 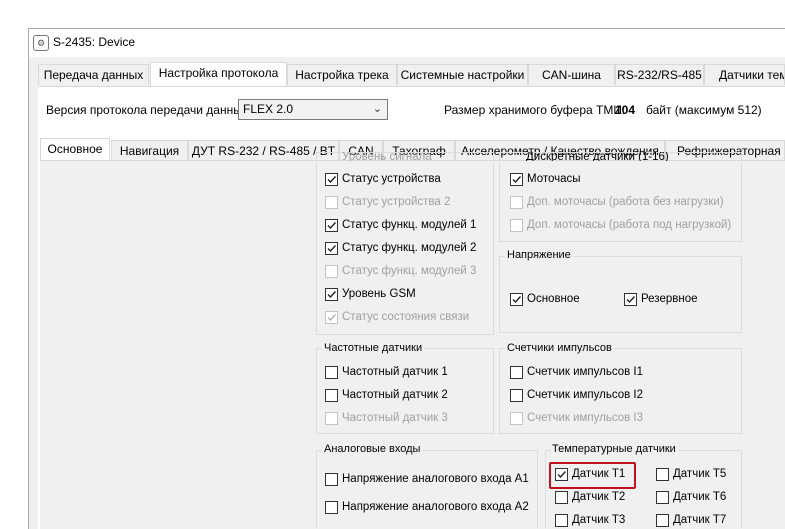 What do you see at coordinates (700, 497) in the screenshot?
I see `temp-sensor-t6-label: Датчик T6` at bounding box center [700, 497].